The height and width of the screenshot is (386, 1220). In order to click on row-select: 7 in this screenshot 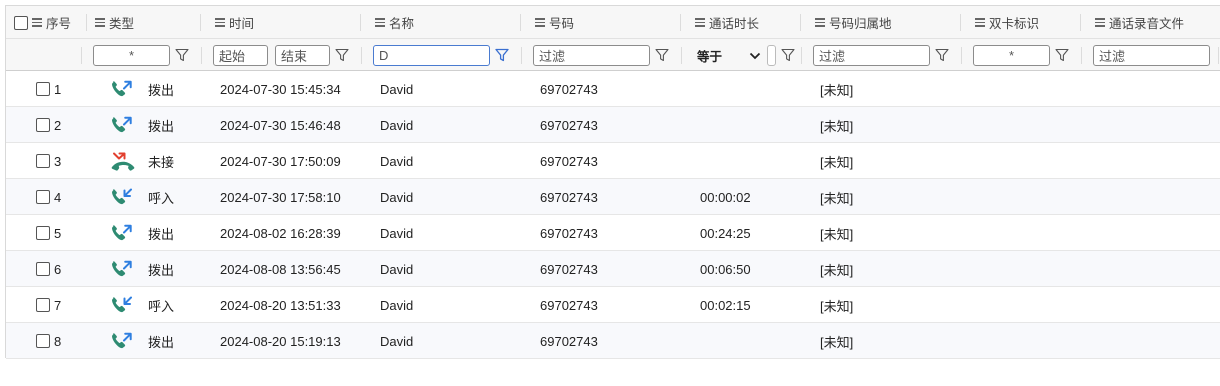, I will do `click(48, 305)`.